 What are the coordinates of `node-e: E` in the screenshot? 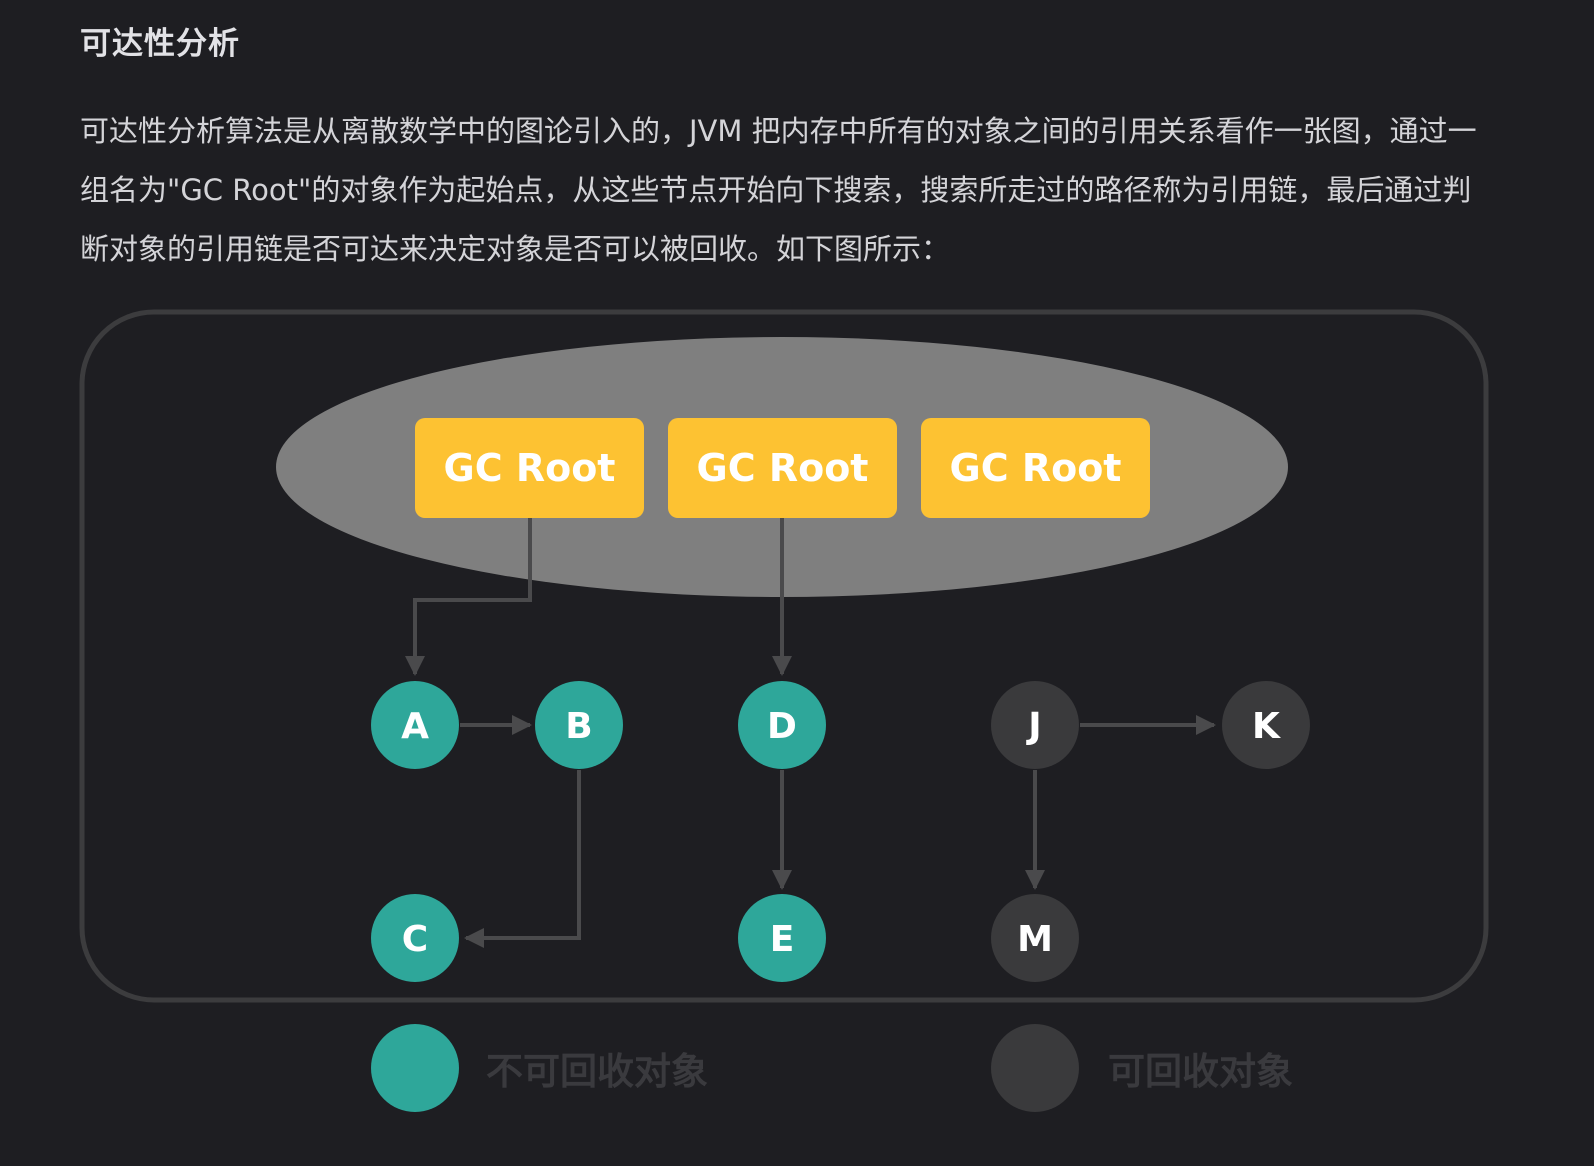 It's located at (782, 938).